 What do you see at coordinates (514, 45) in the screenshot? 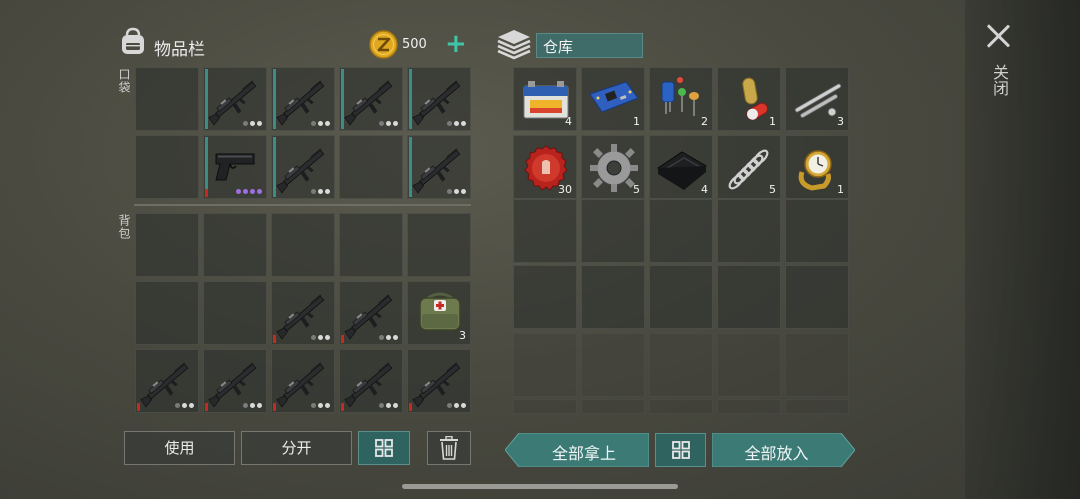
I see `warehouse-icon` at bounding box center [514, 45].